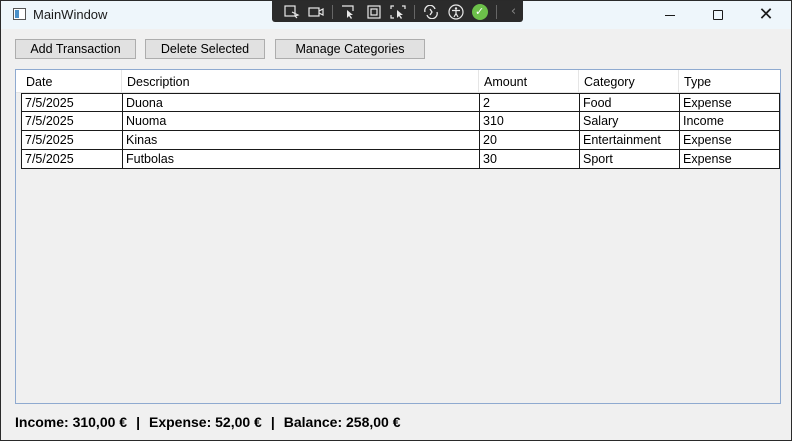 The image size is (792, 441). I want to click on cell-description: Futbolas, so click(300, 159).